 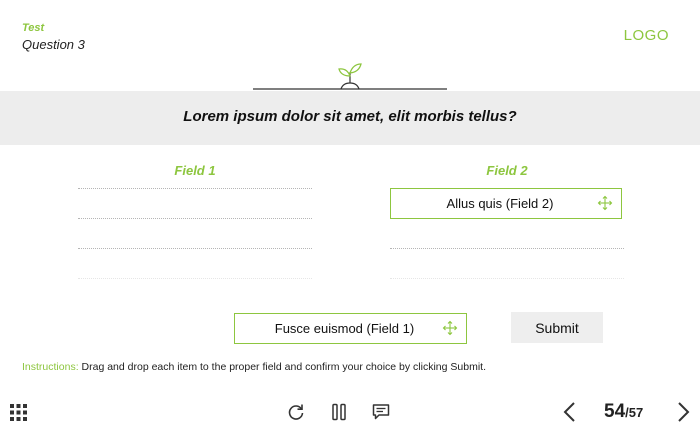 I want to click on total-pages: /57, so click(x=634, y=412).